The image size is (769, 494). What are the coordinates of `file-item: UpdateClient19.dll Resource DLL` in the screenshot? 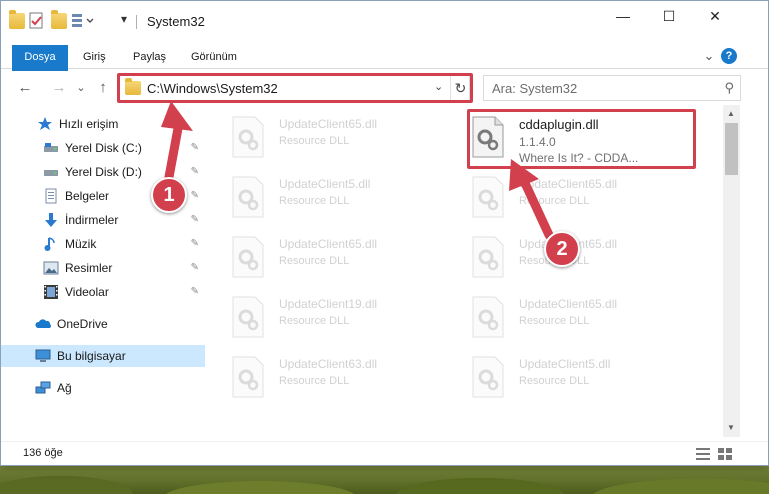 It's located at (322, 317).